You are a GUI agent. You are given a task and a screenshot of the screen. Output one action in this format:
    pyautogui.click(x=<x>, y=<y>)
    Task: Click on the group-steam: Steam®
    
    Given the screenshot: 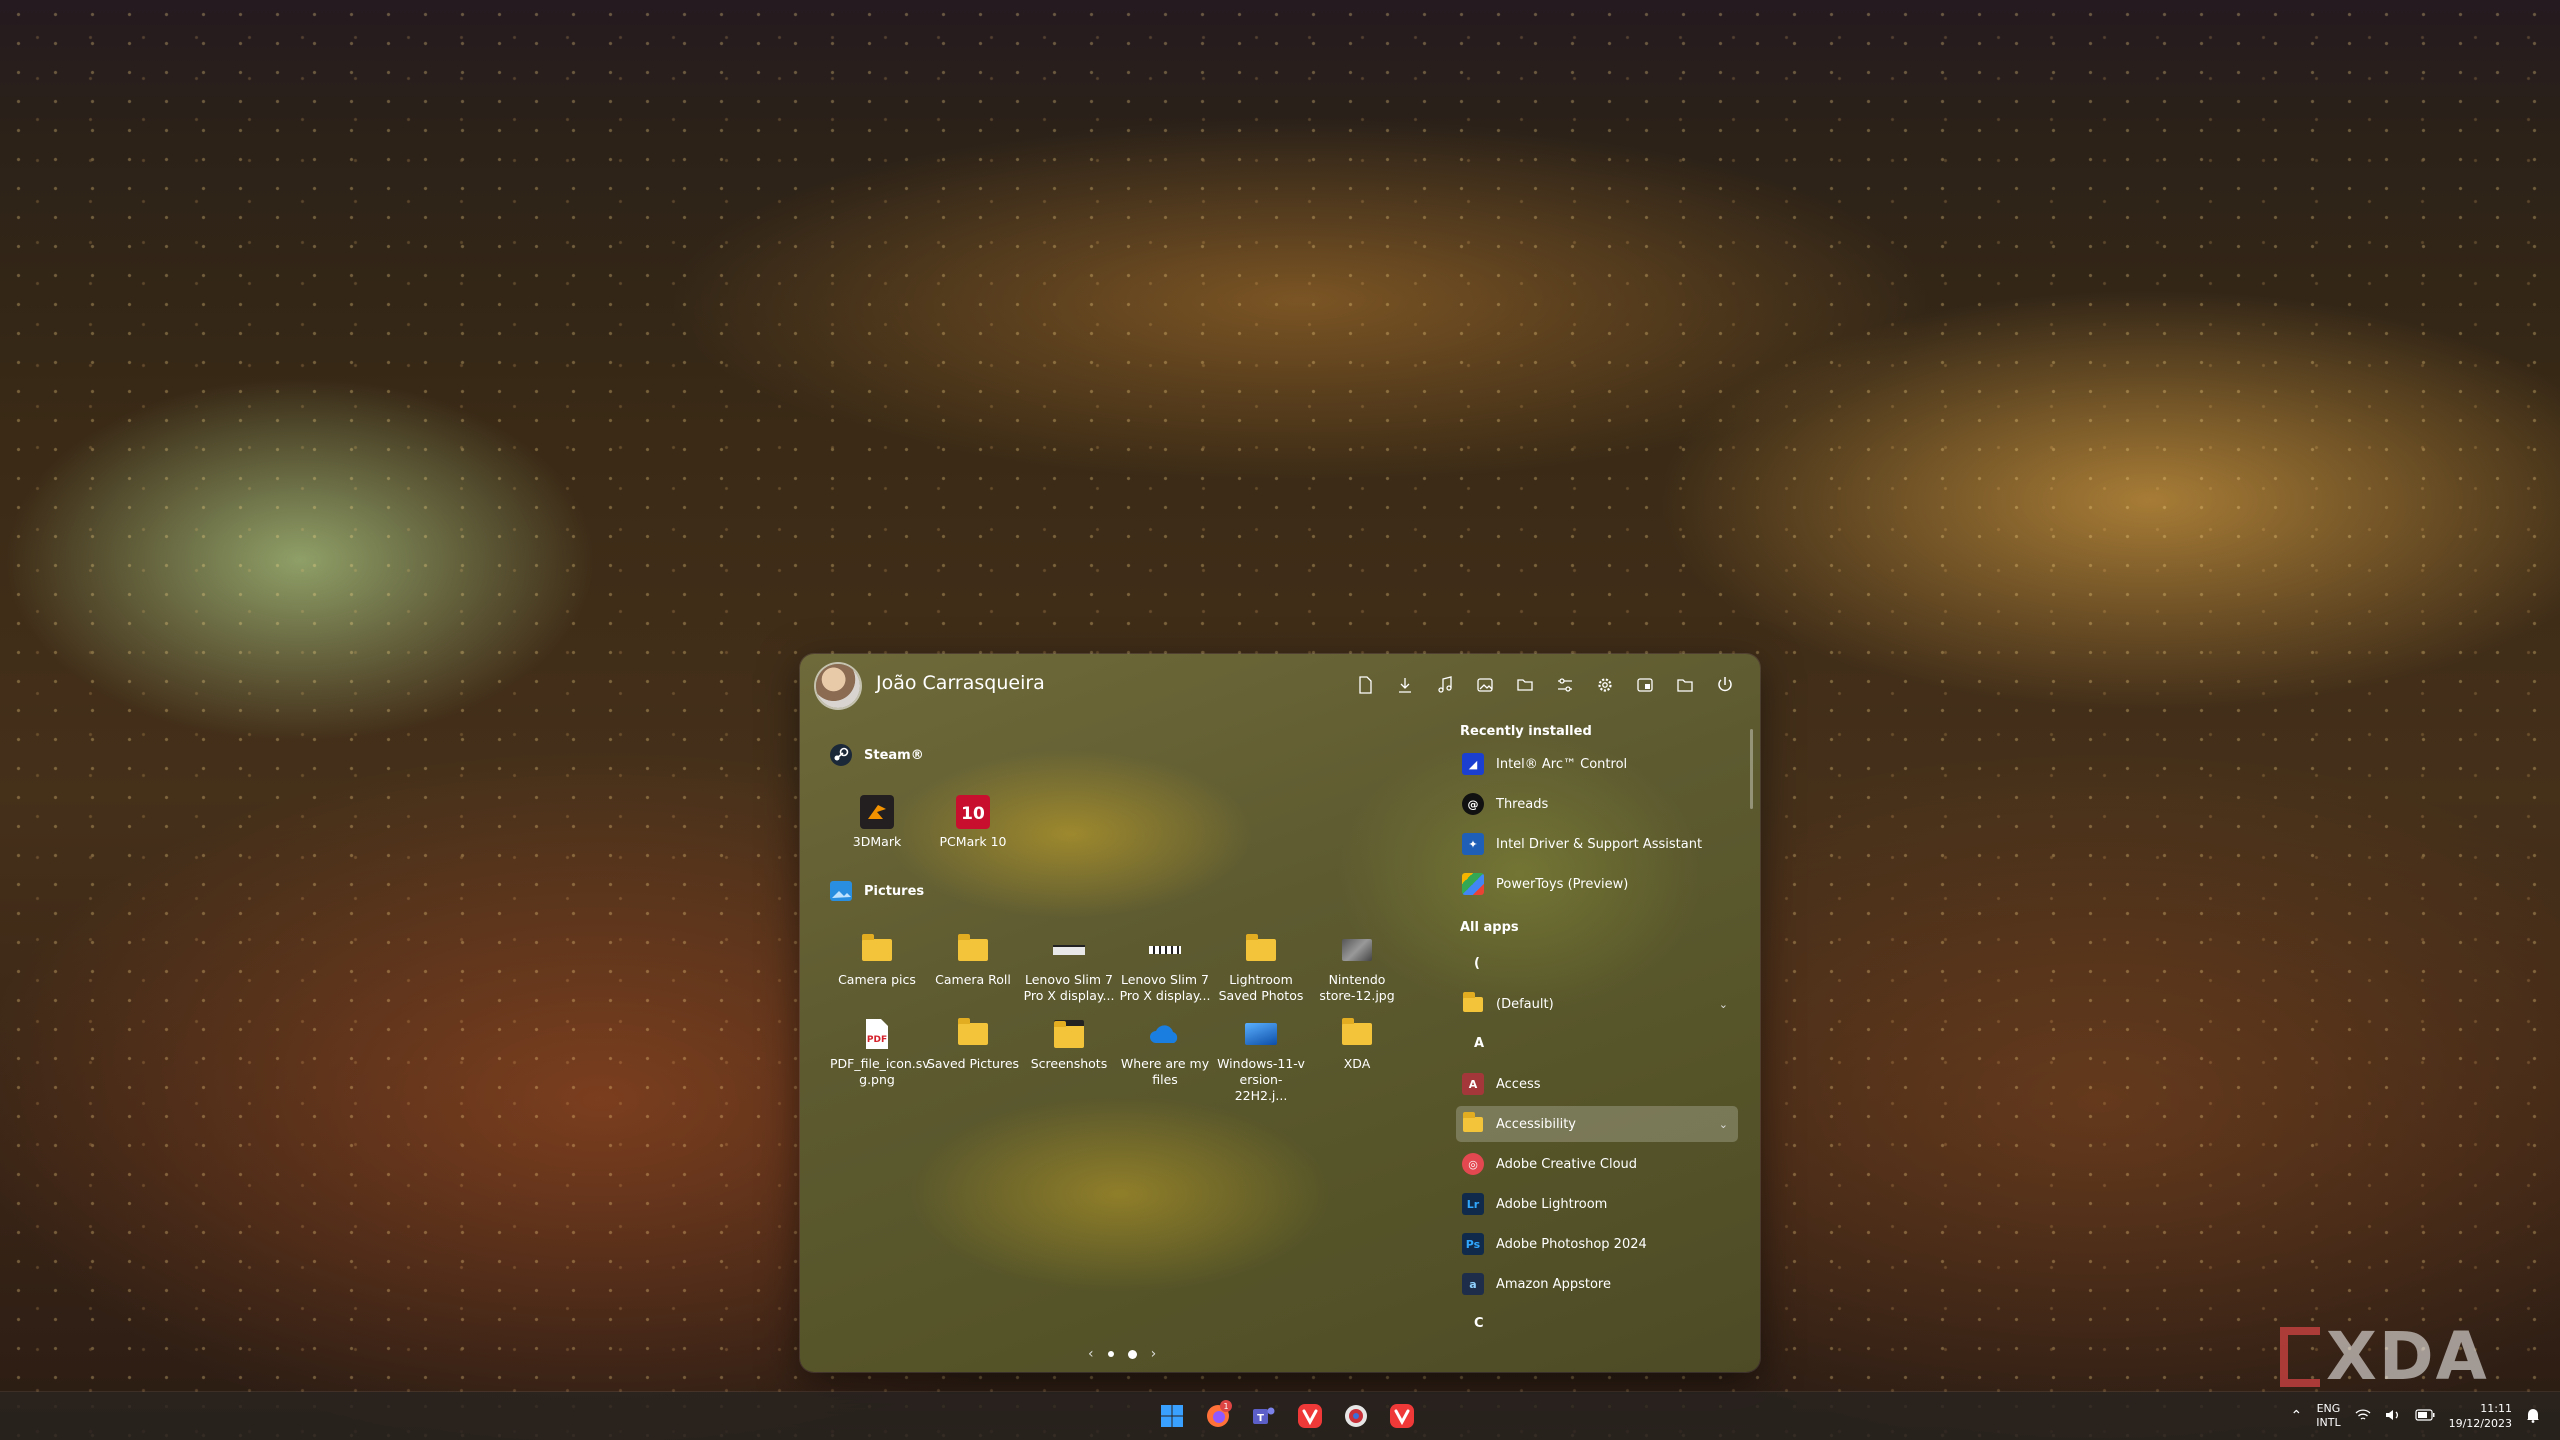 What is the action you would take?
    pyautogui.click(x=876, y=755)
    